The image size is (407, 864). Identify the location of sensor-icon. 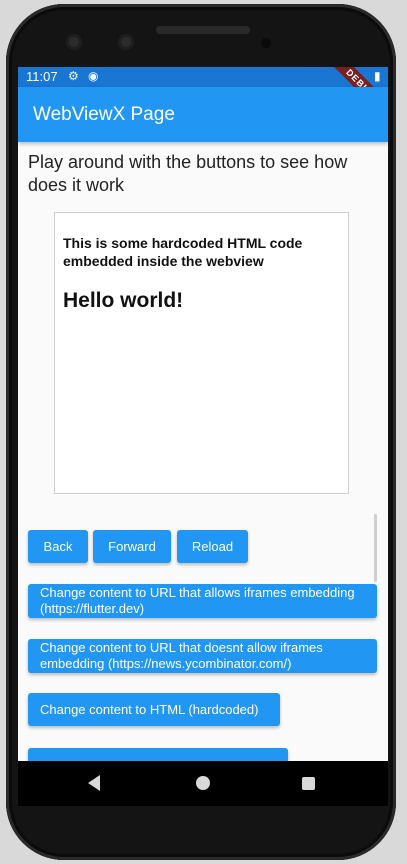
(126, 42).